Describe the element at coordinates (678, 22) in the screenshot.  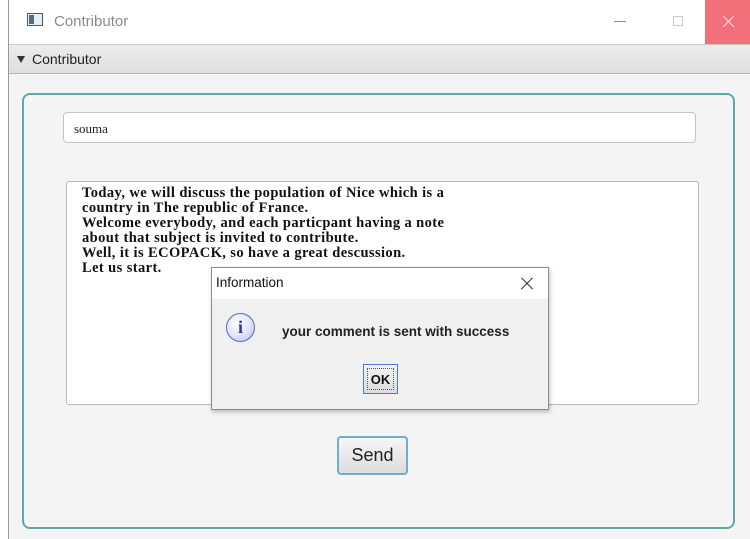
I see `maximize-icon` at that location.